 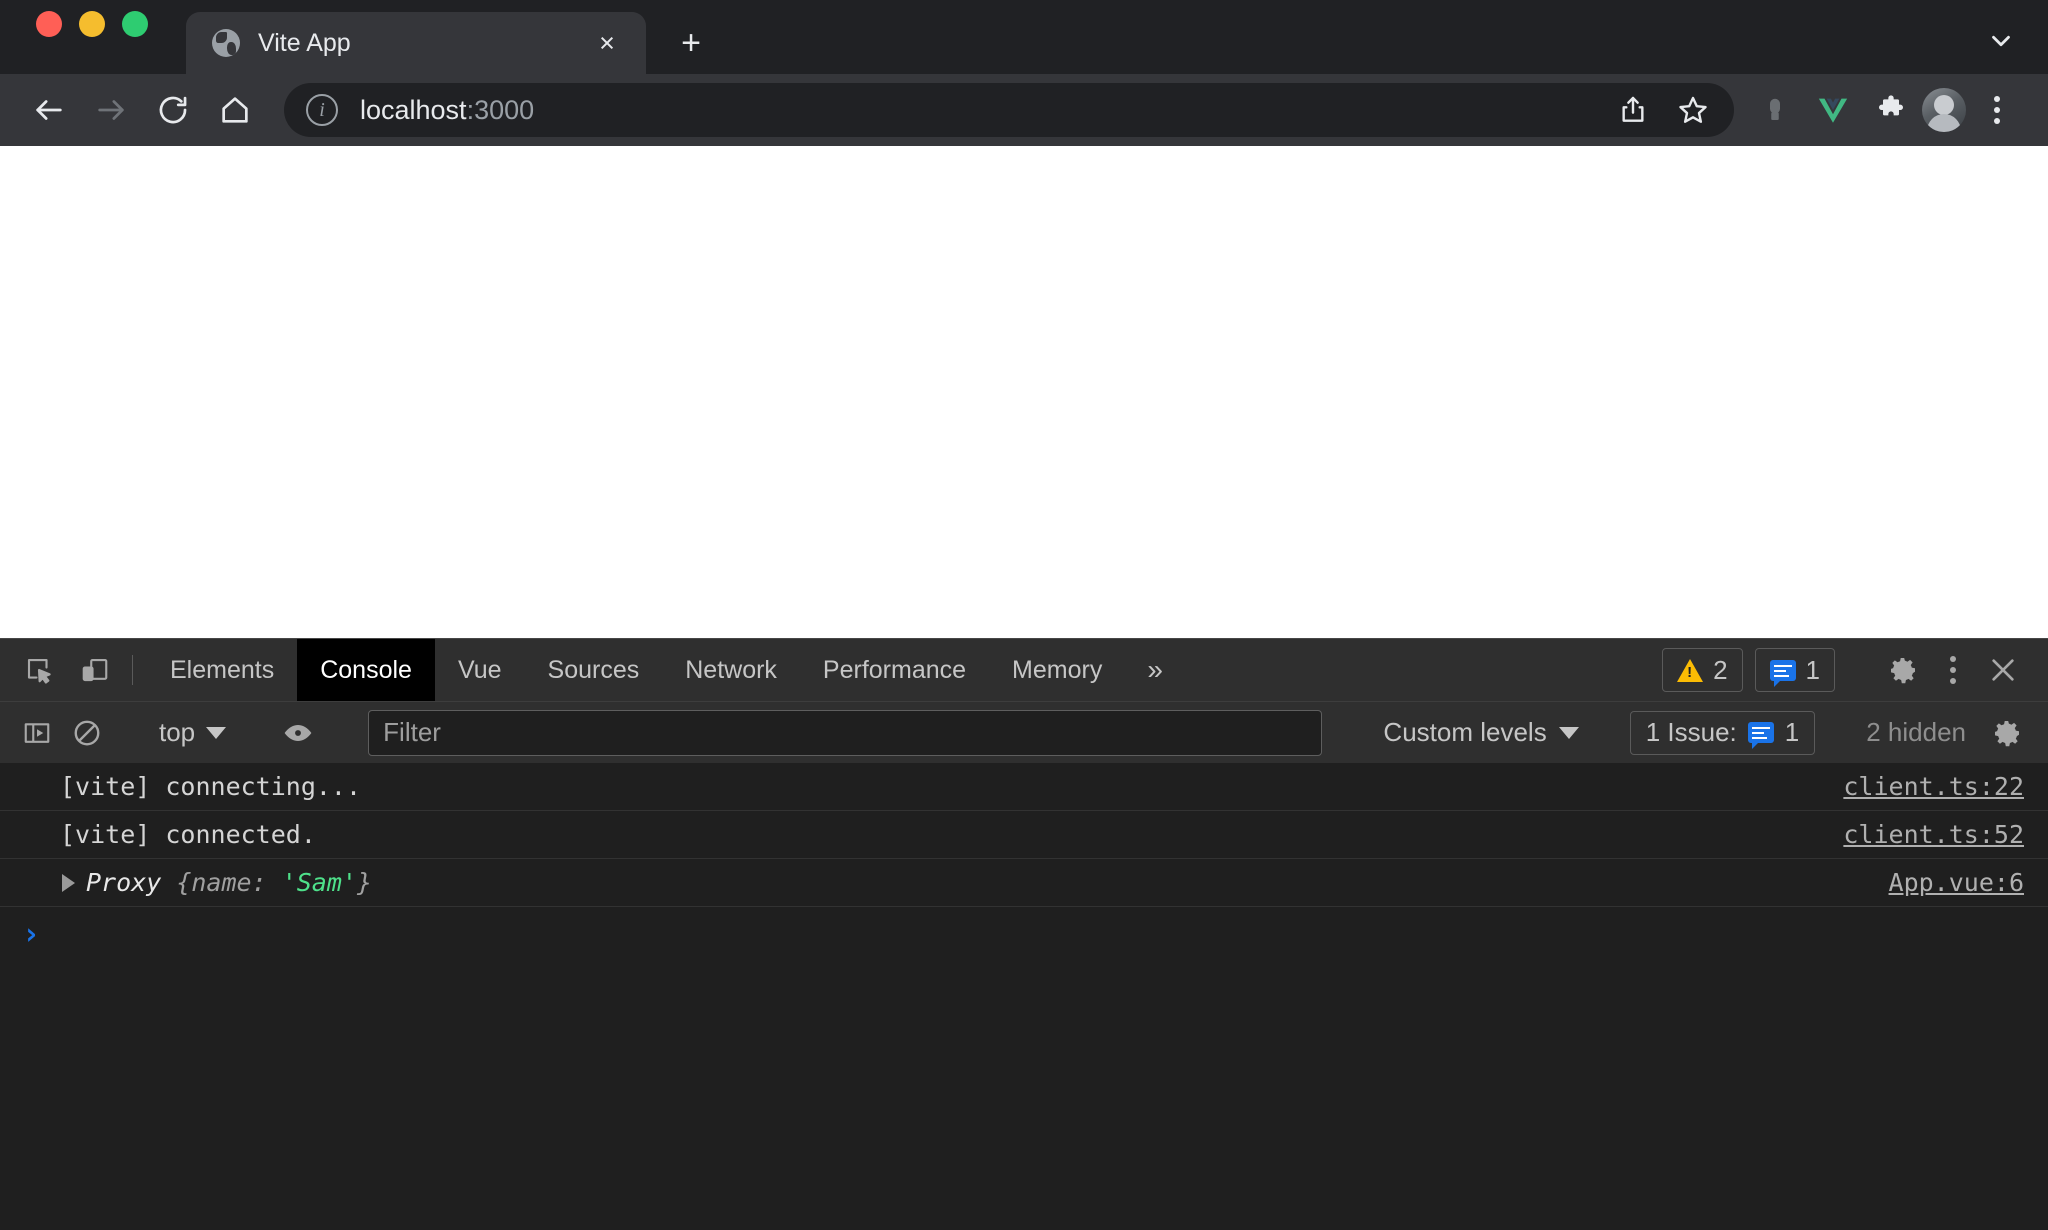 What do you see at coordinates (413, 109) in the screenshot?
I see `url-host: localhost` at bounding box center [413, 109].